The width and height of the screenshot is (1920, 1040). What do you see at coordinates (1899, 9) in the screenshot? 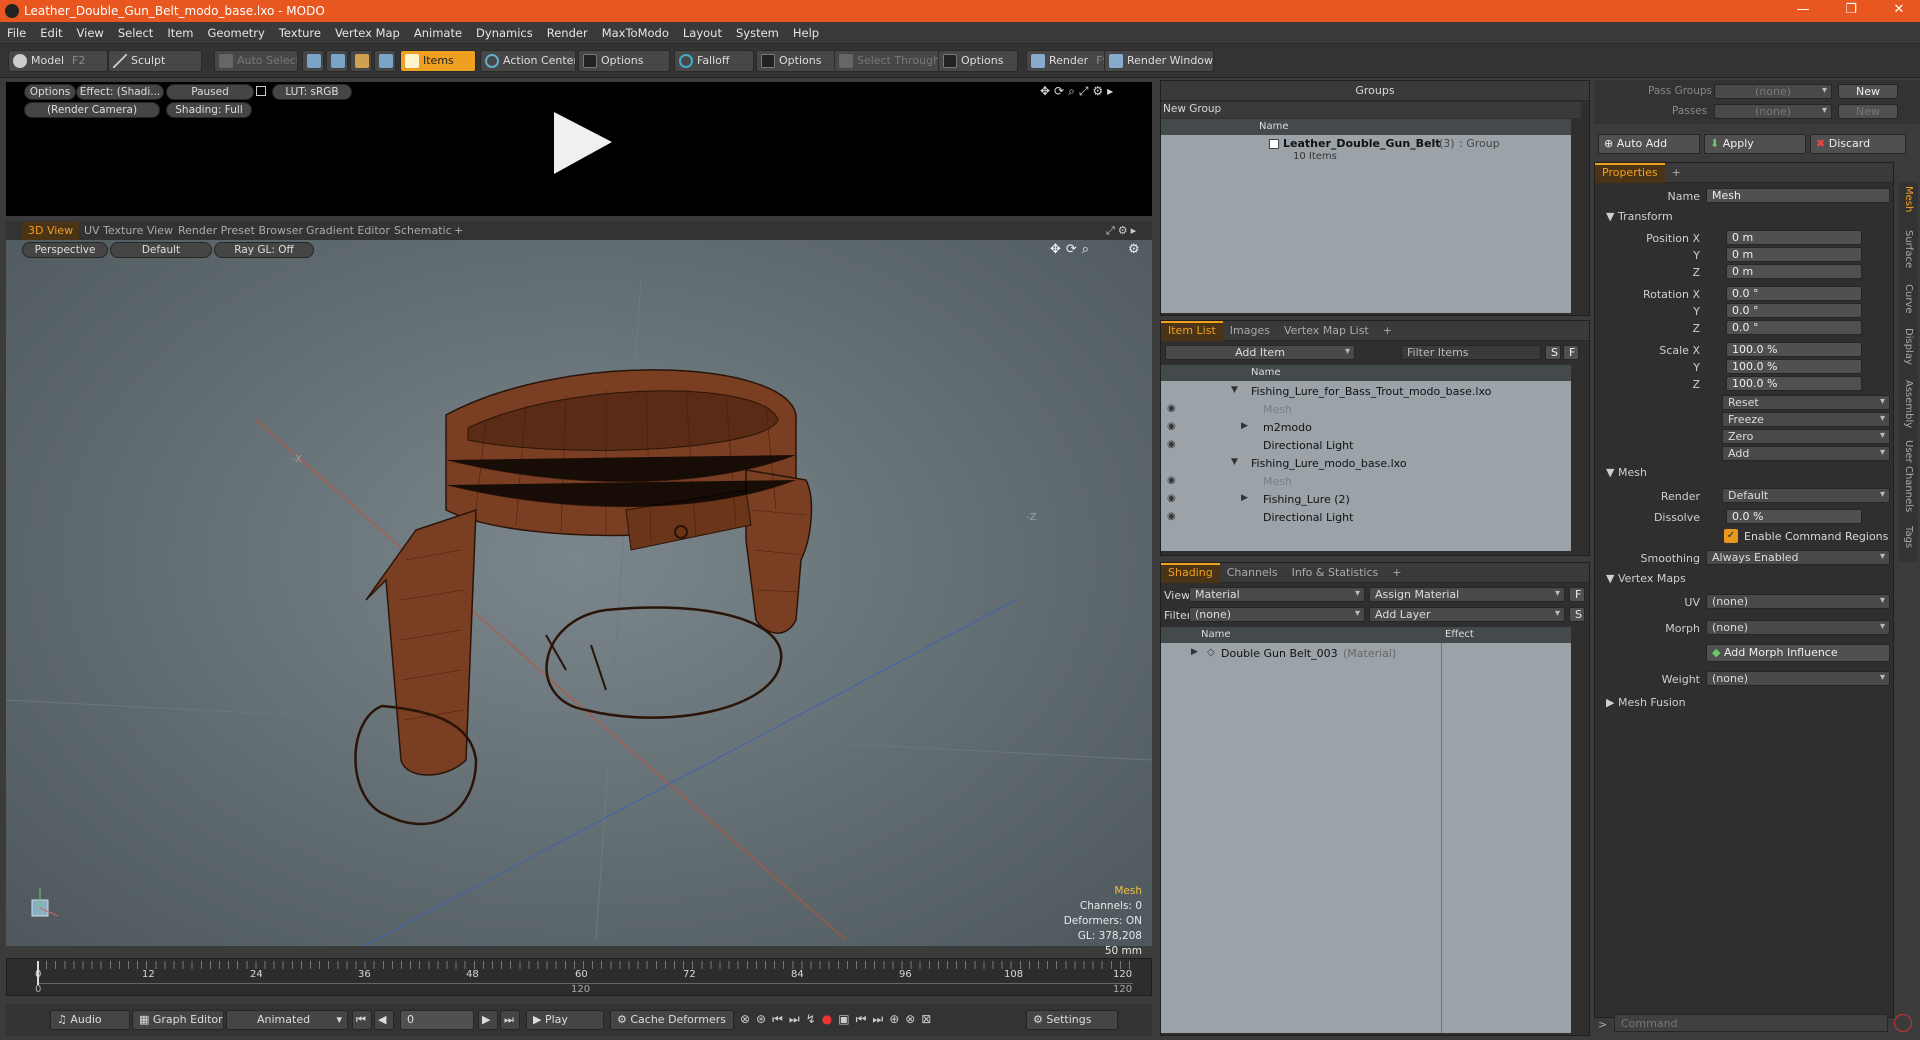
I see `close-button: ✕` at bounding box center [1899, 9].